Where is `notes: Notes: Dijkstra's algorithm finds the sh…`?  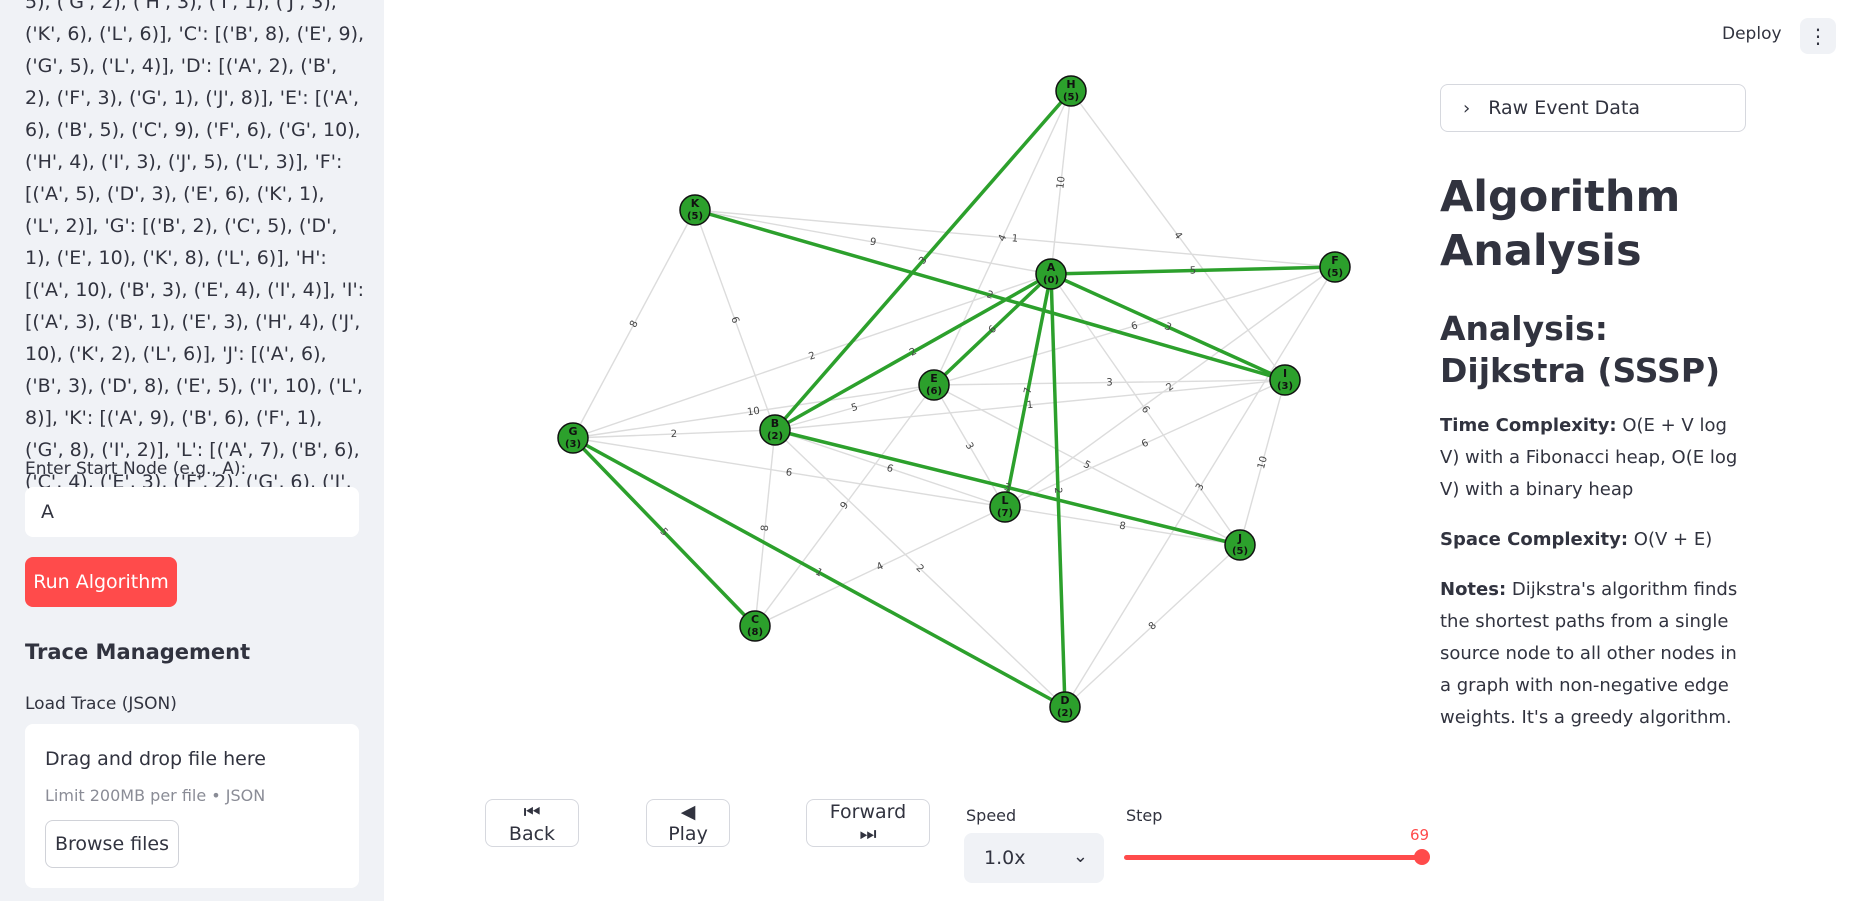 notes: Notes: Dijkstra's algorithm finds the sh… is located at coordinates (1595, 654).